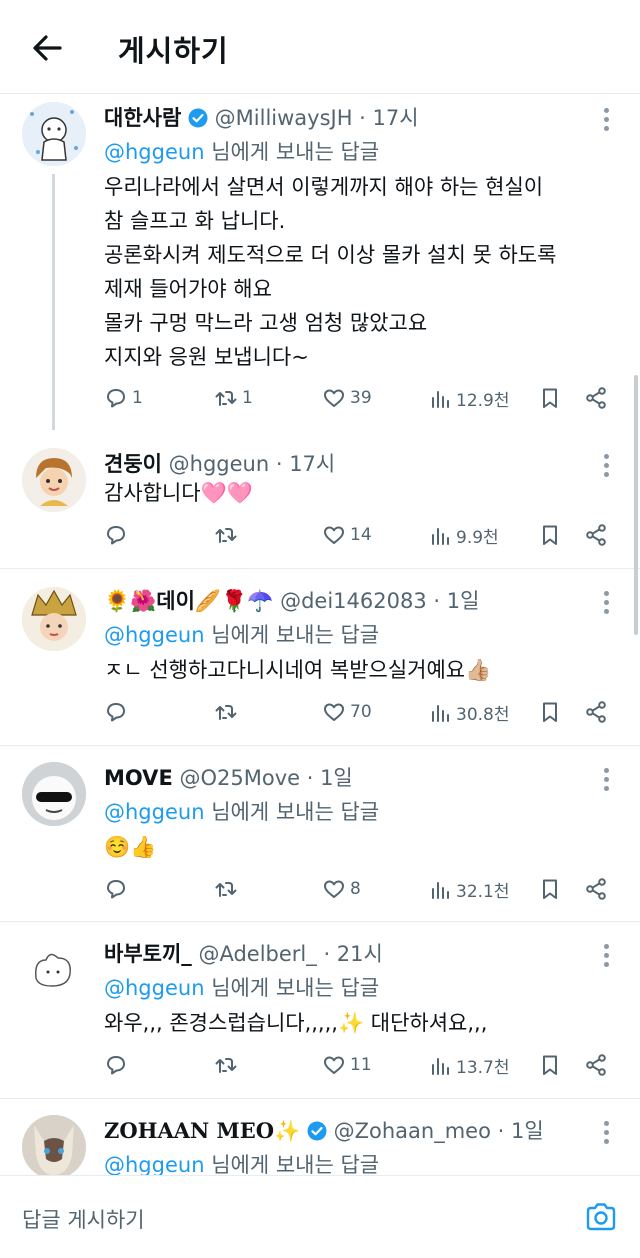 The width and height of the screenshot is (640, 1258). I want to click on handle-time: @hggeun · 17시, so click(252, 464).